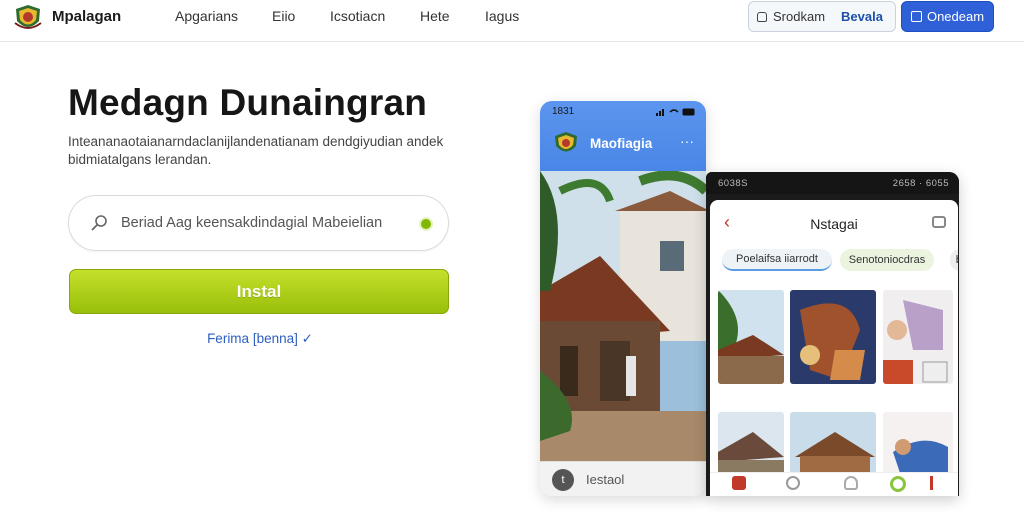  I want to click on comment-bar: t Iestaol, so click(623, 478).